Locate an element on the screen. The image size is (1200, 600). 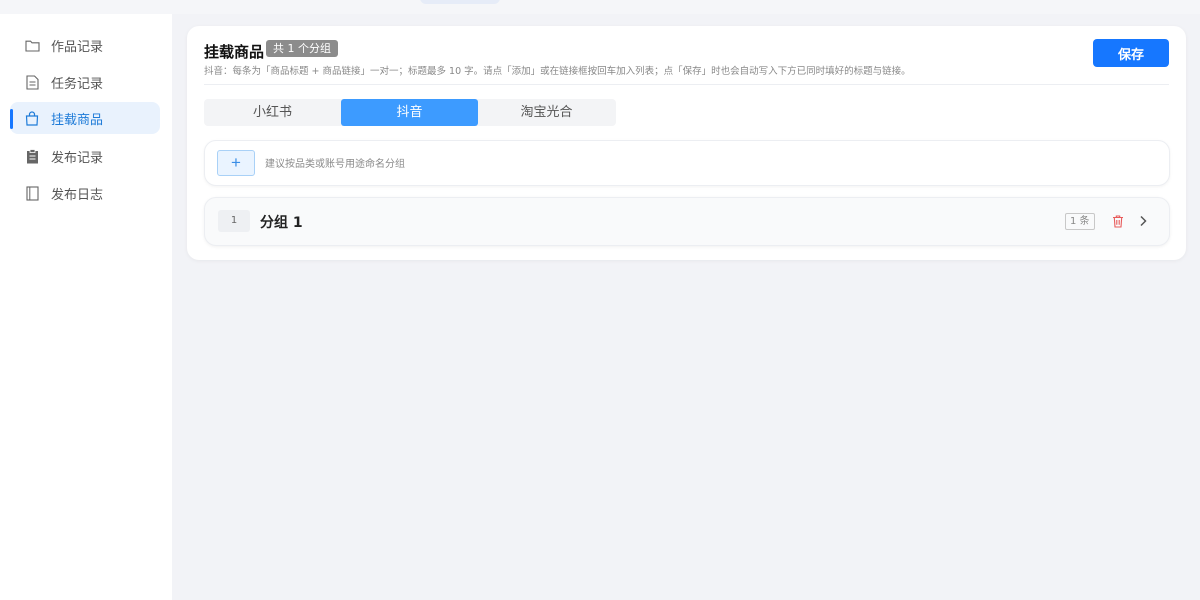
top-tab-indicator is located at coordinates (460, 2).